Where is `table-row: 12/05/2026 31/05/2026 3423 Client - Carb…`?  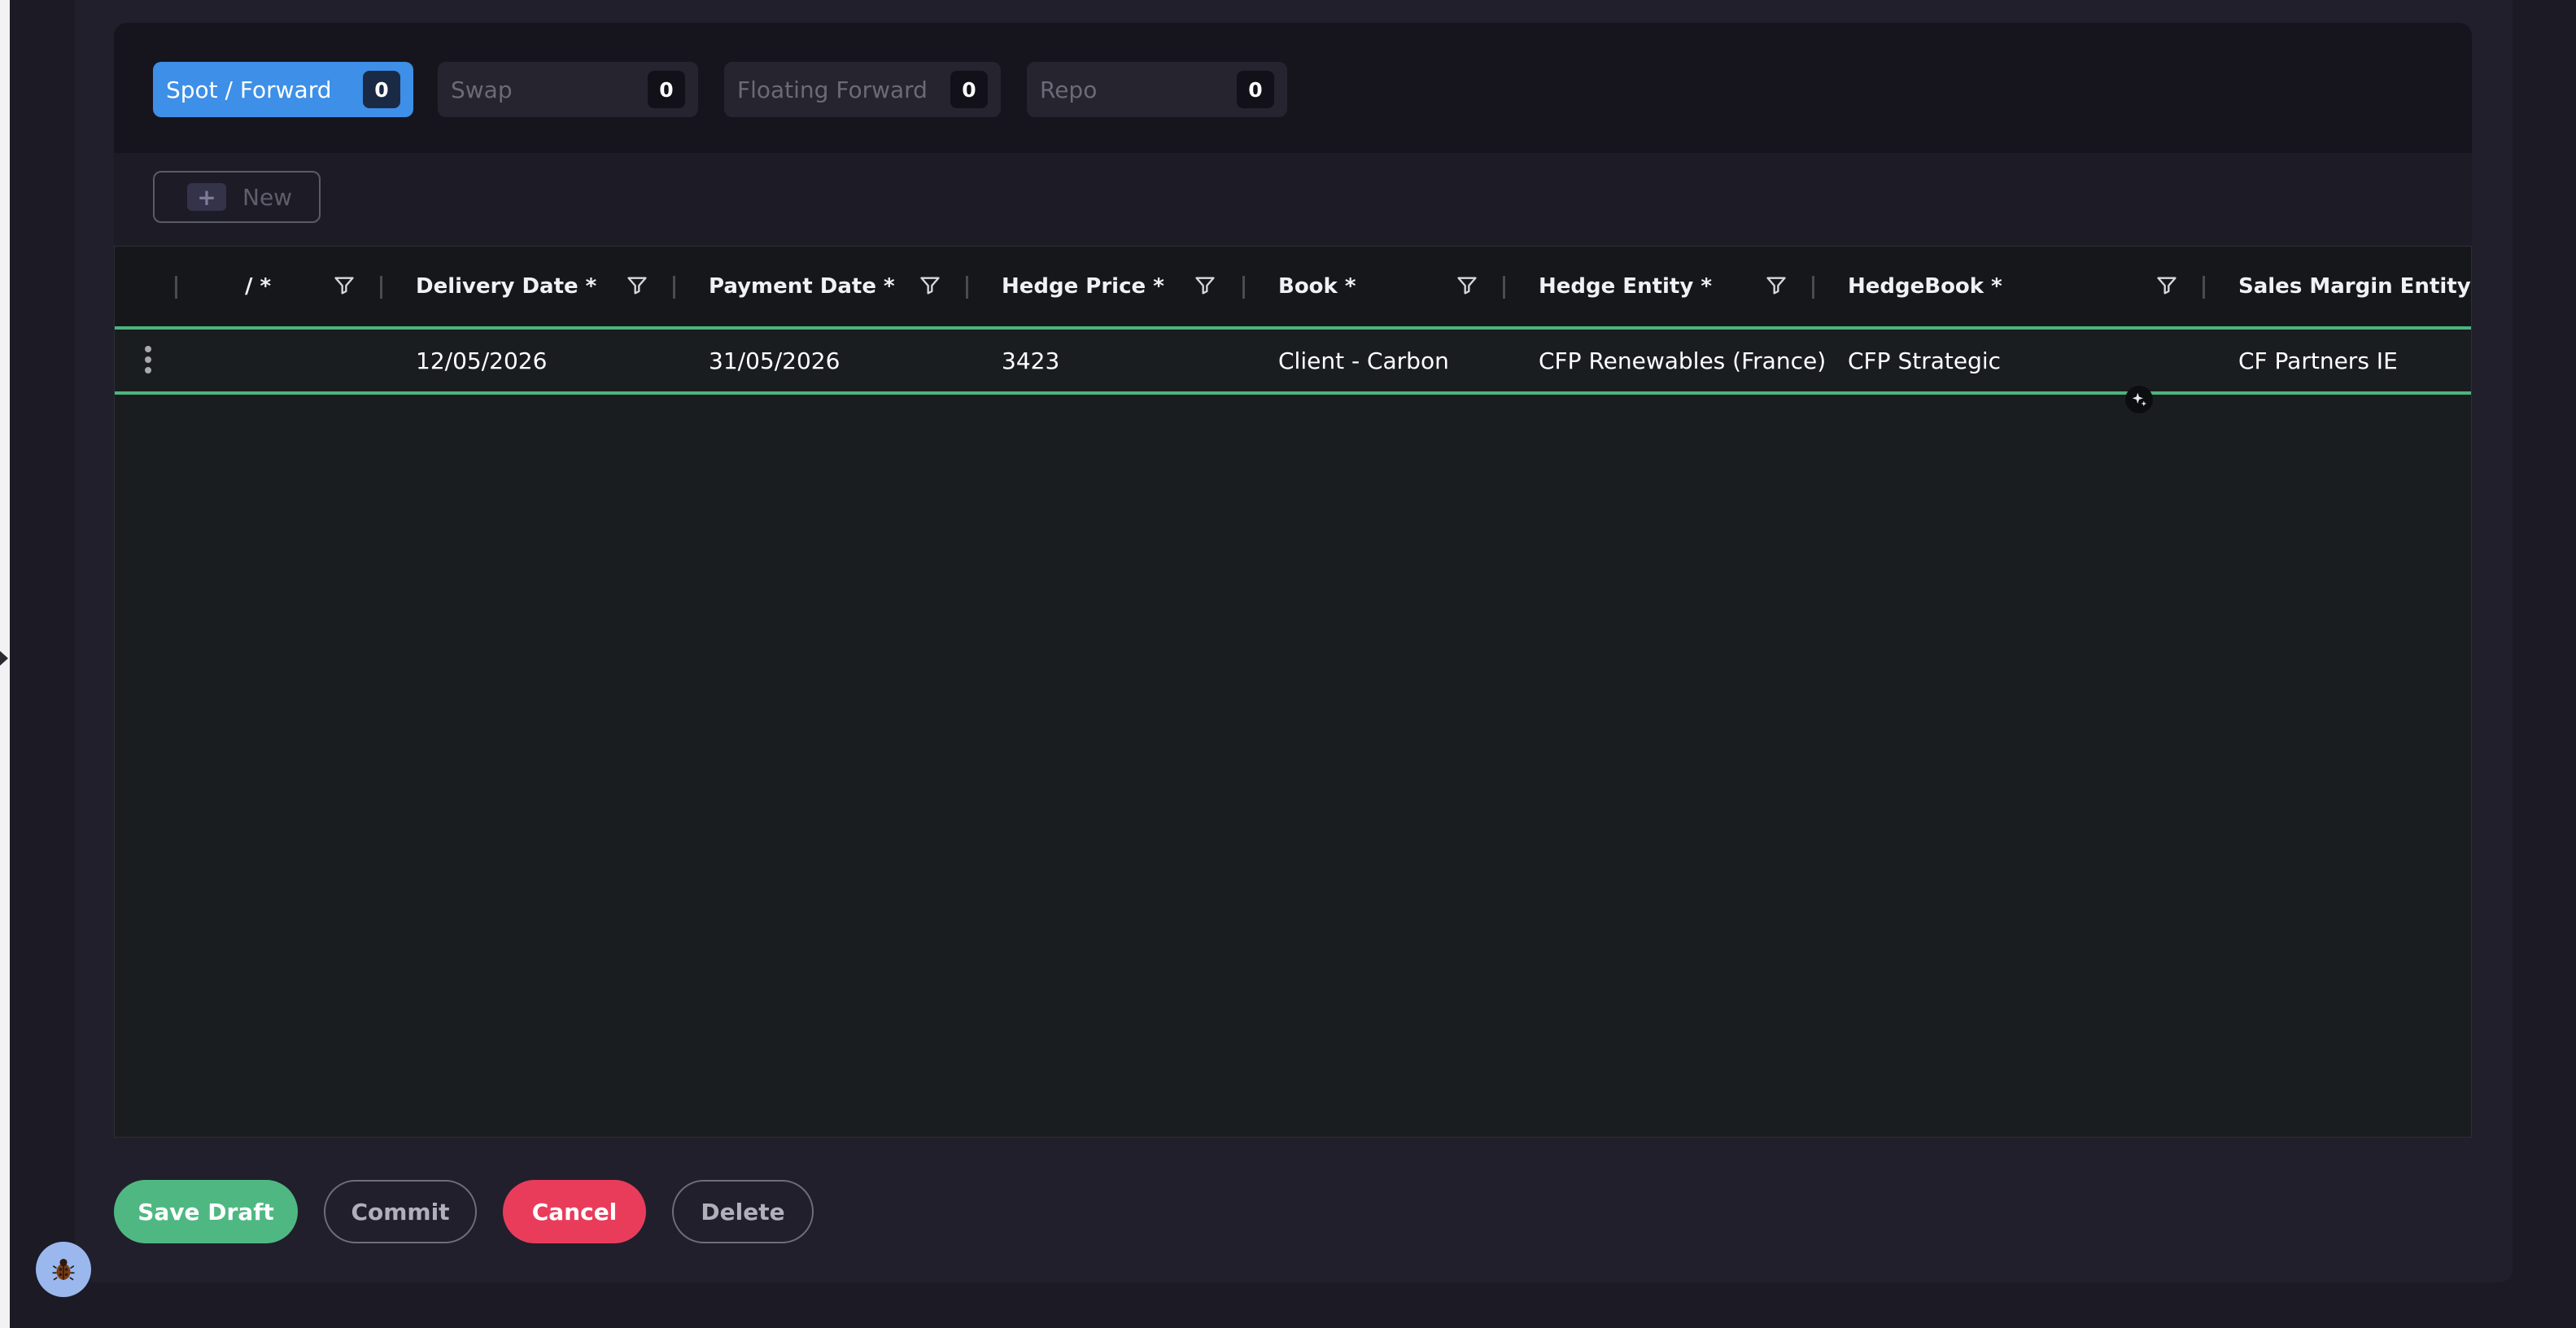
table-row: 12/05/2026 31/05/2026 3423 Client - Carb… is located at coordinates (1293, 360).